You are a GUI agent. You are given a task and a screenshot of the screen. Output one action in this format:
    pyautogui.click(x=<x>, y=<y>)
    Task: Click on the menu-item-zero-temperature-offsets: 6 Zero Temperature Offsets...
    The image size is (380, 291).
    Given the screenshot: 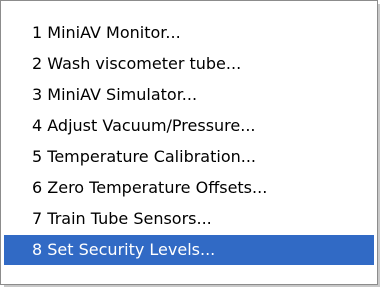 What is the action you would take?
    pyautogui.click(x=189, y=188)
    